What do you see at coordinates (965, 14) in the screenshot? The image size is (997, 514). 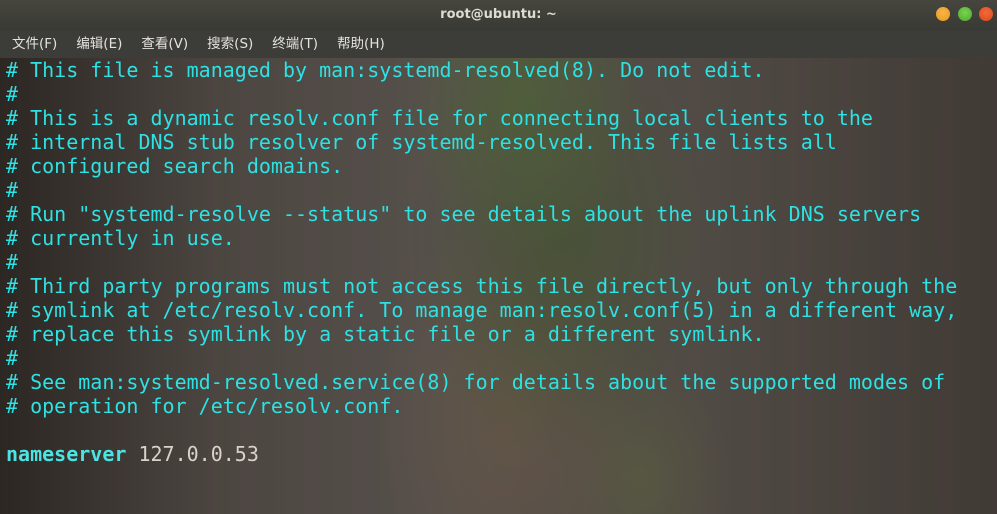 I see `maximize-button` at bounding box center [965, 14].